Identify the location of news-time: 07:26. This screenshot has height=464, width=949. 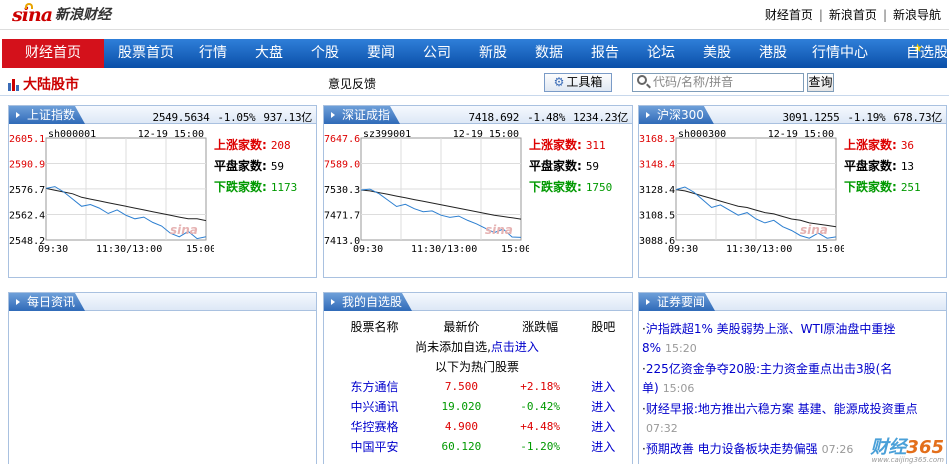
(837, 449).